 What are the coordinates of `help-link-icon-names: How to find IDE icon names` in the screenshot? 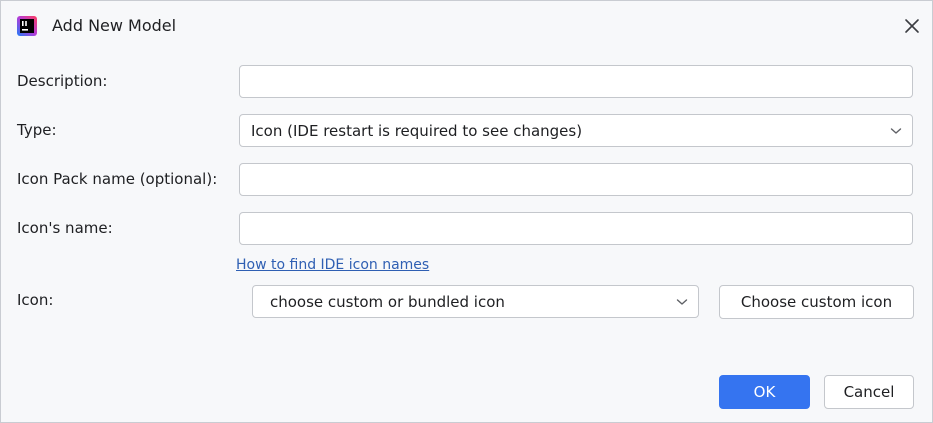 It's located at (332, 265).